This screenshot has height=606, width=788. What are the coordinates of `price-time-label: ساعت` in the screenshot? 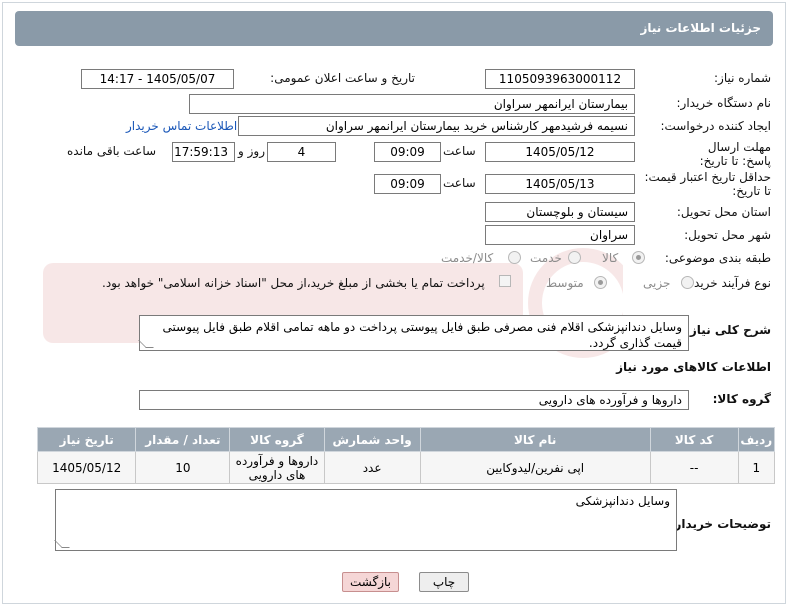 It's located at (459, 183).